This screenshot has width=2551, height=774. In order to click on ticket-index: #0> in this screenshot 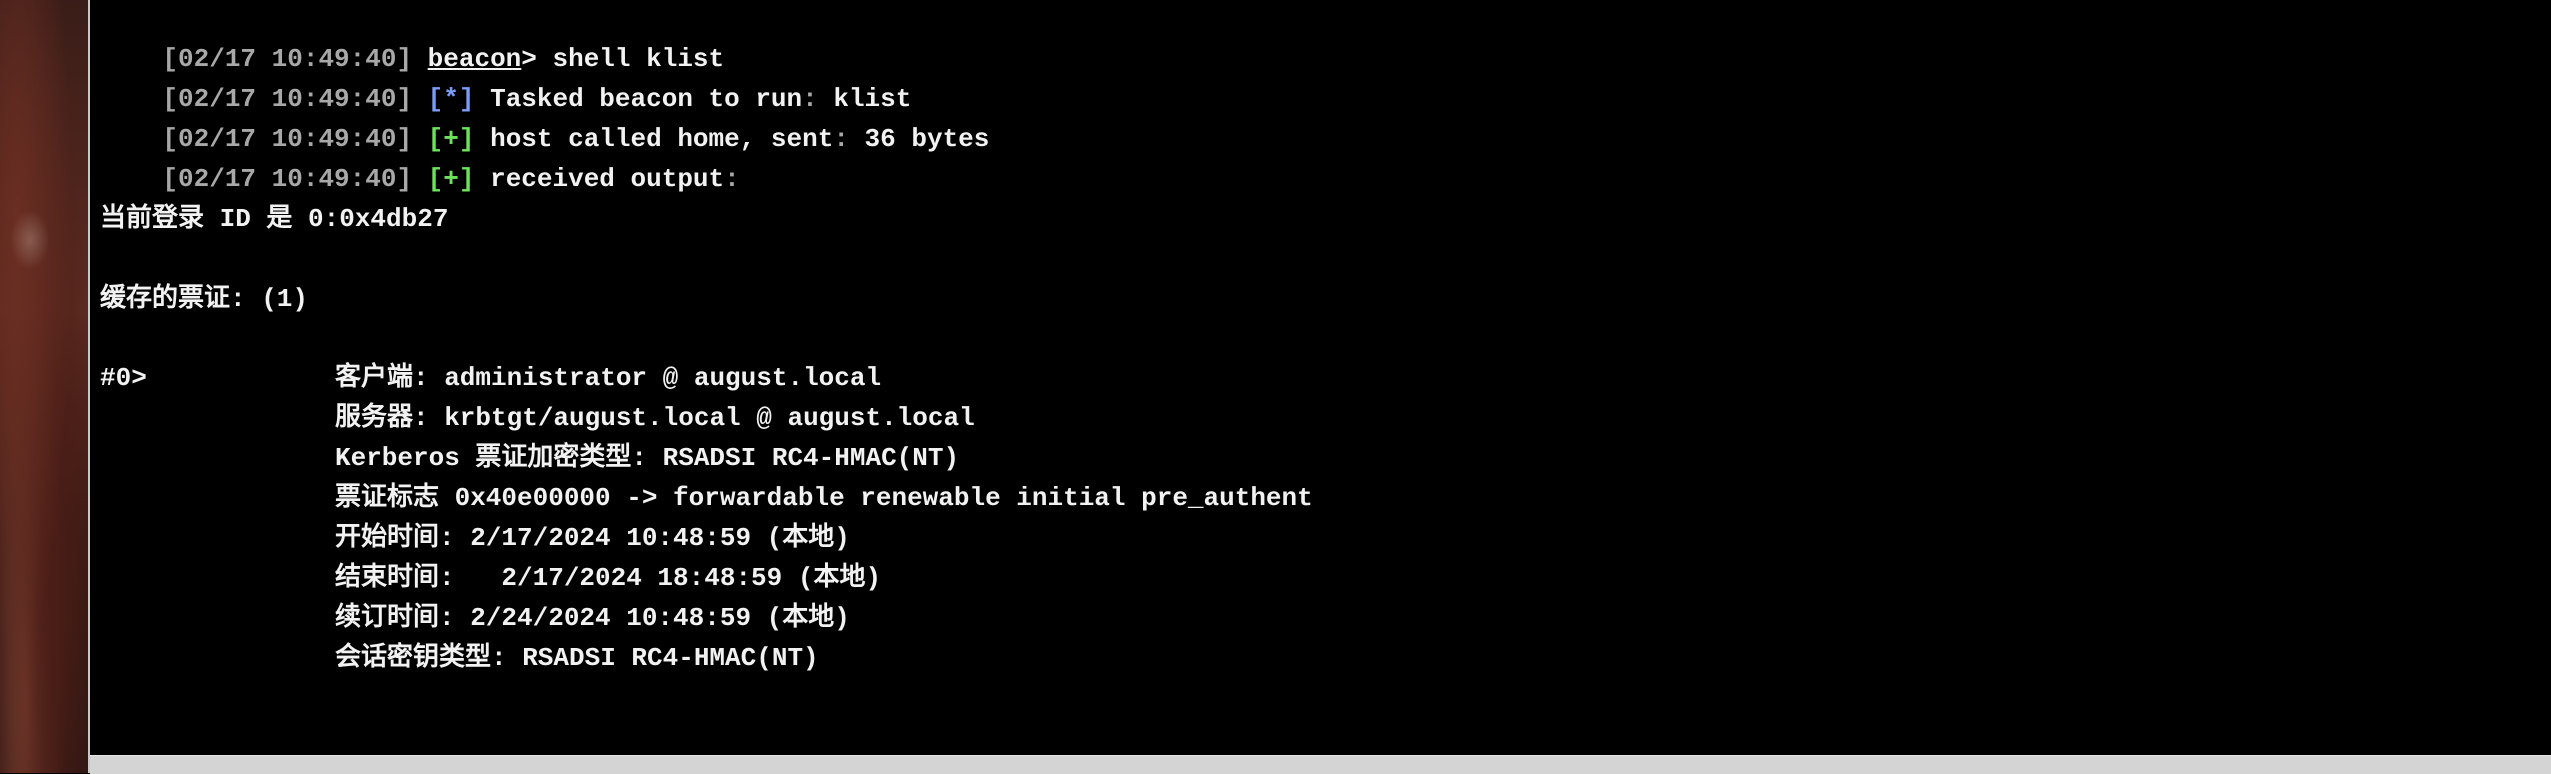, I will do `click(123, 378)`.